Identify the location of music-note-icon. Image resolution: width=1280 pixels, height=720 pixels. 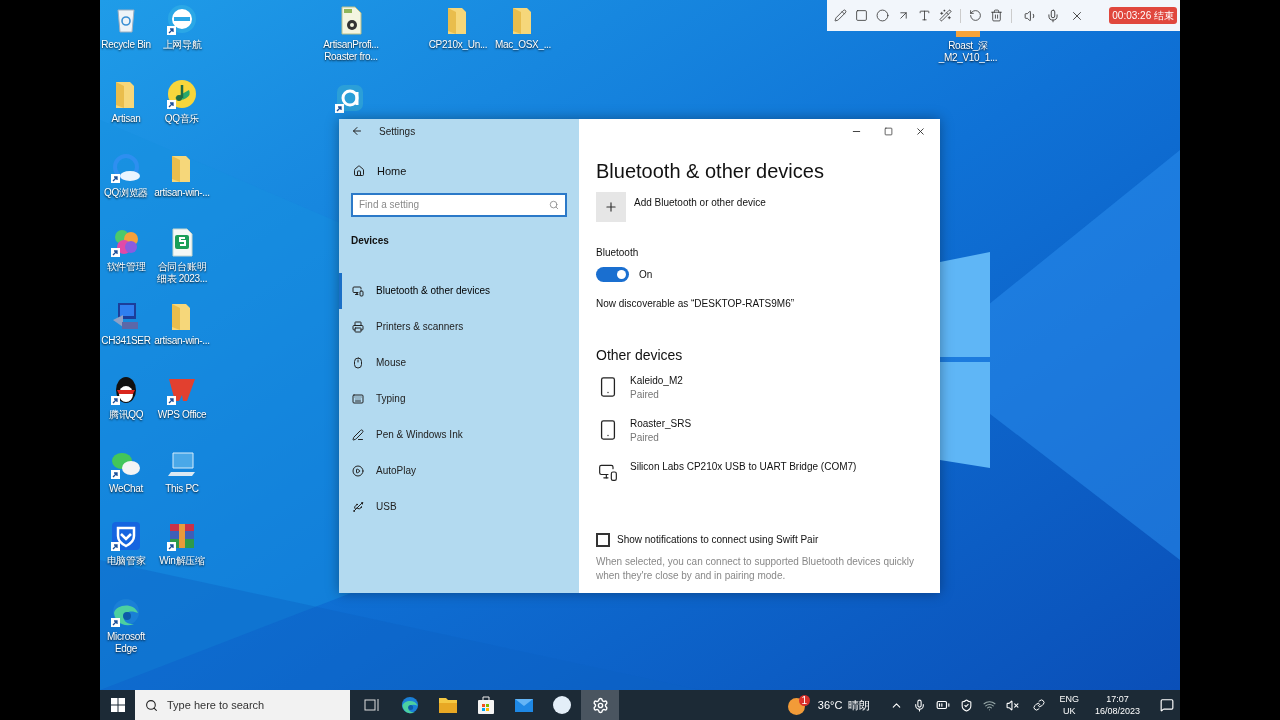
(182, 94).